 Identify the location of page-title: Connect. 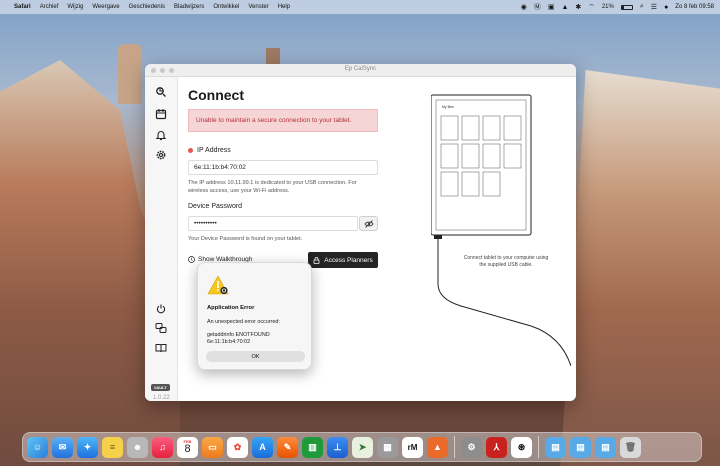
(216, 95).